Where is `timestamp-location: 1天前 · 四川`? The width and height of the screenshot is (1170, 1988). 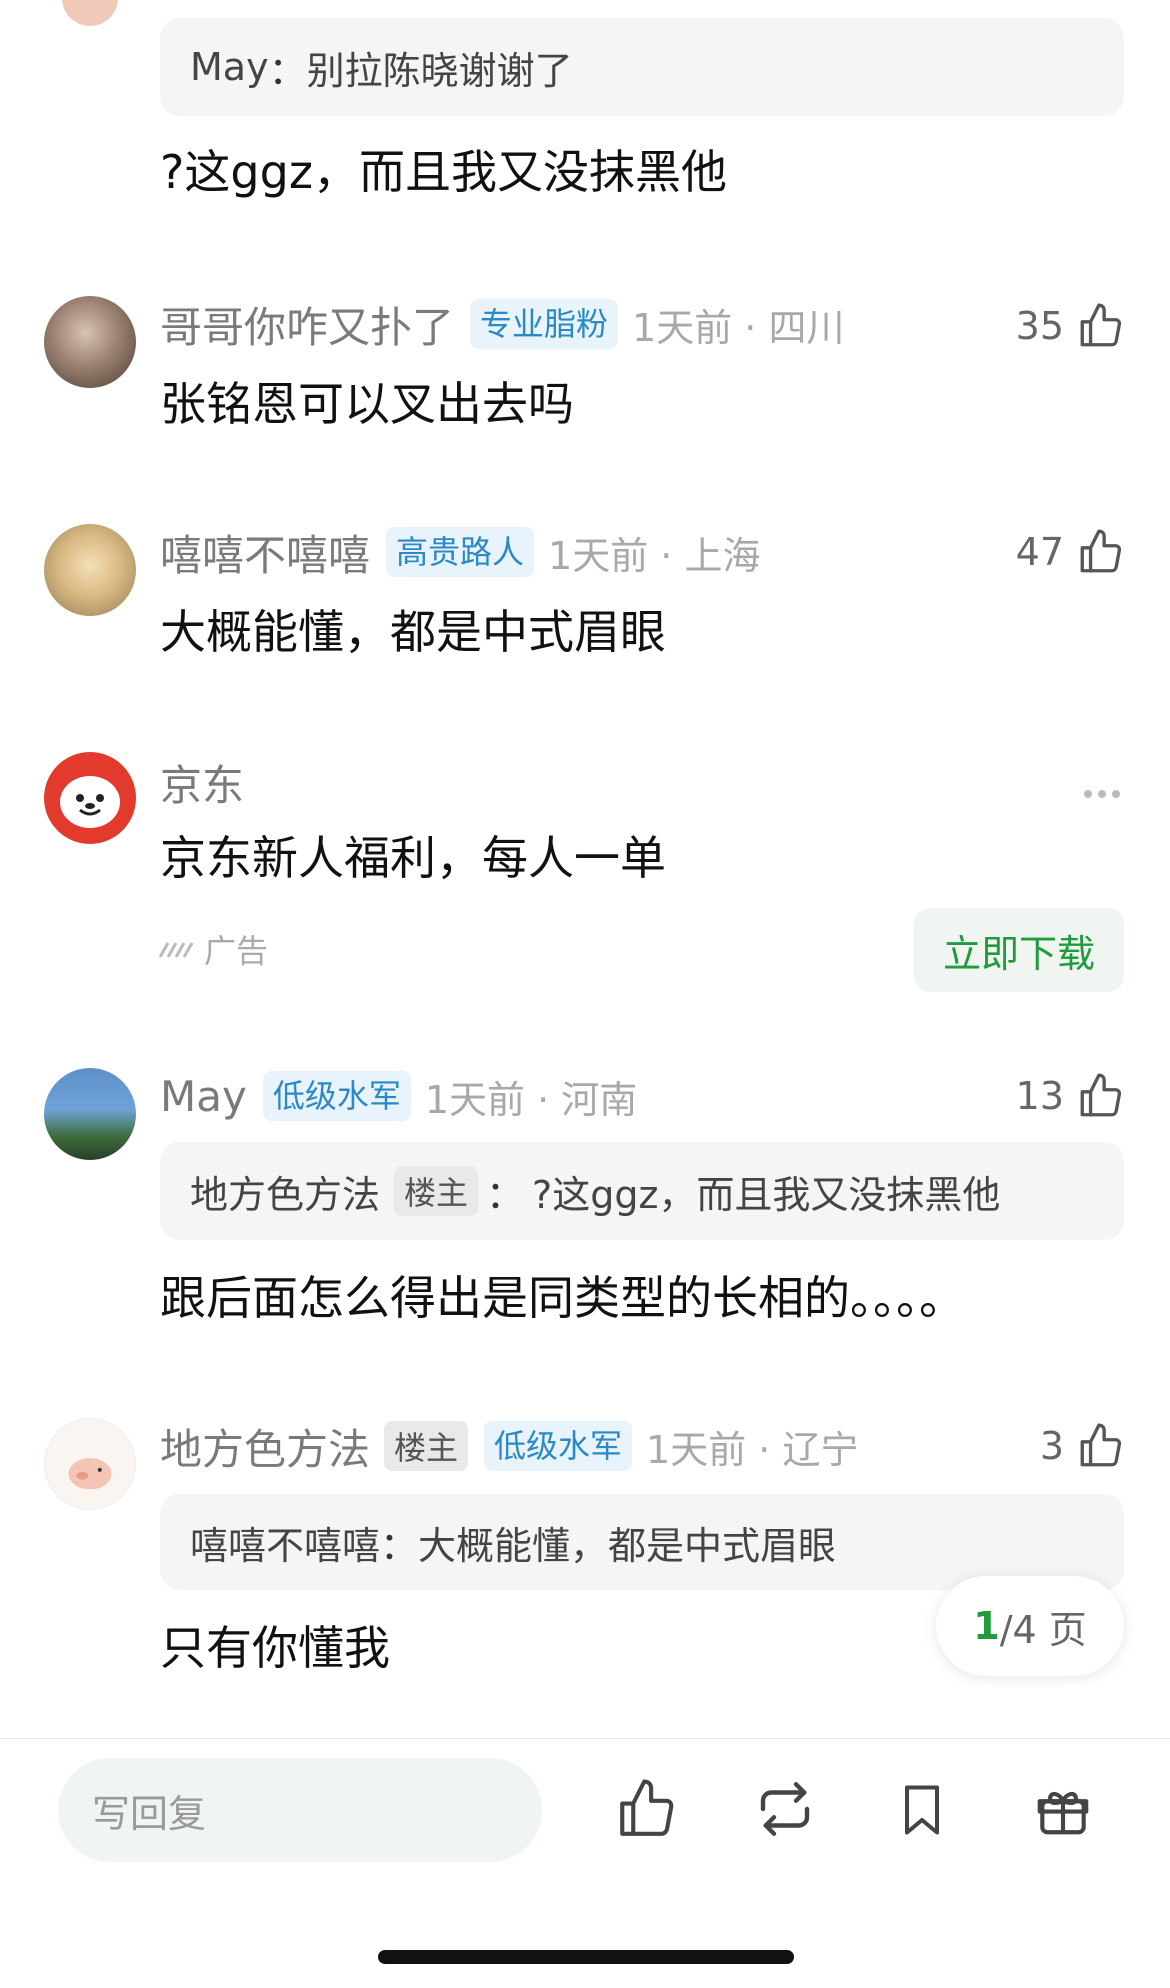 timestamp-location: 1天前 · 四川 is located at coordinates (738, 327).